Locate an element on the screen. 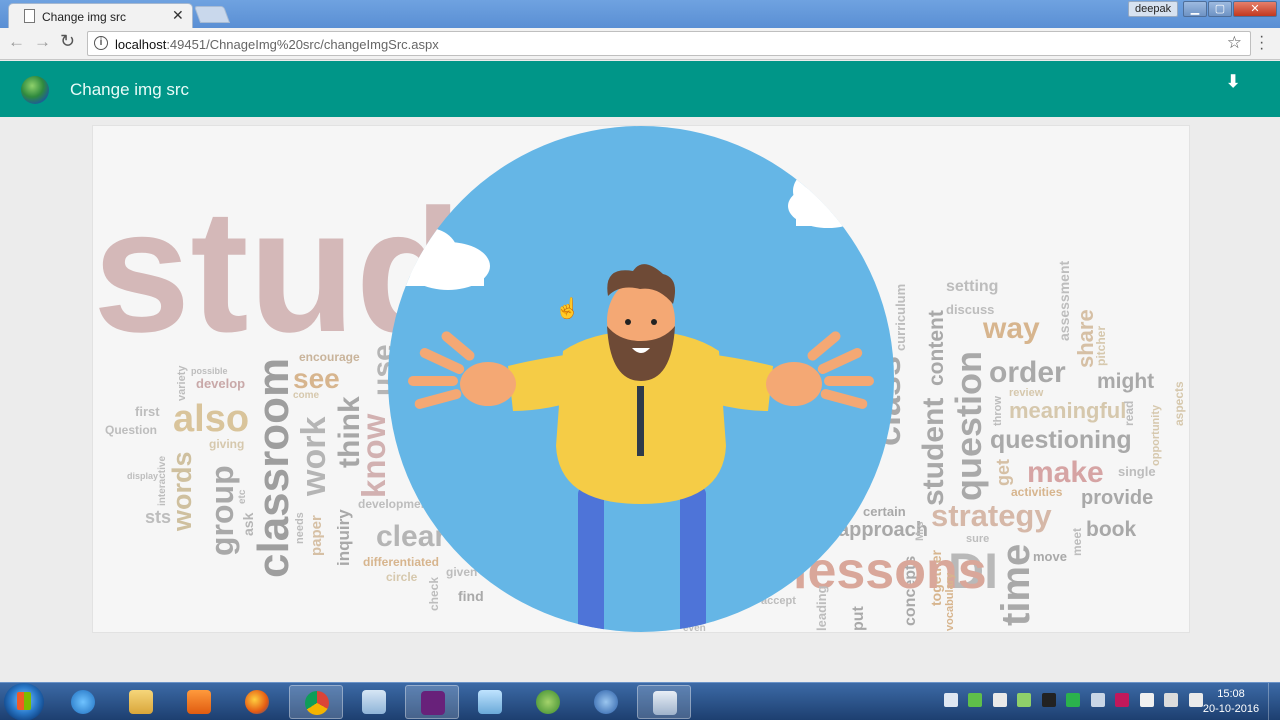 The width and height of the screenshot is (1280, 720). left-hand-icon is located at coordinates (462, 370).